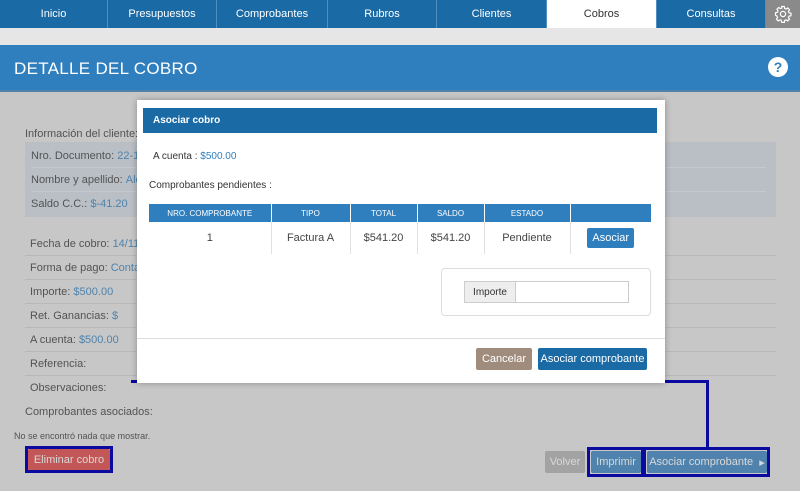  What do you see at coordinates (175, 156) in the screenshot?
I see `a-cuenta-label: A cuenta :` at bounding box center [175, 156].